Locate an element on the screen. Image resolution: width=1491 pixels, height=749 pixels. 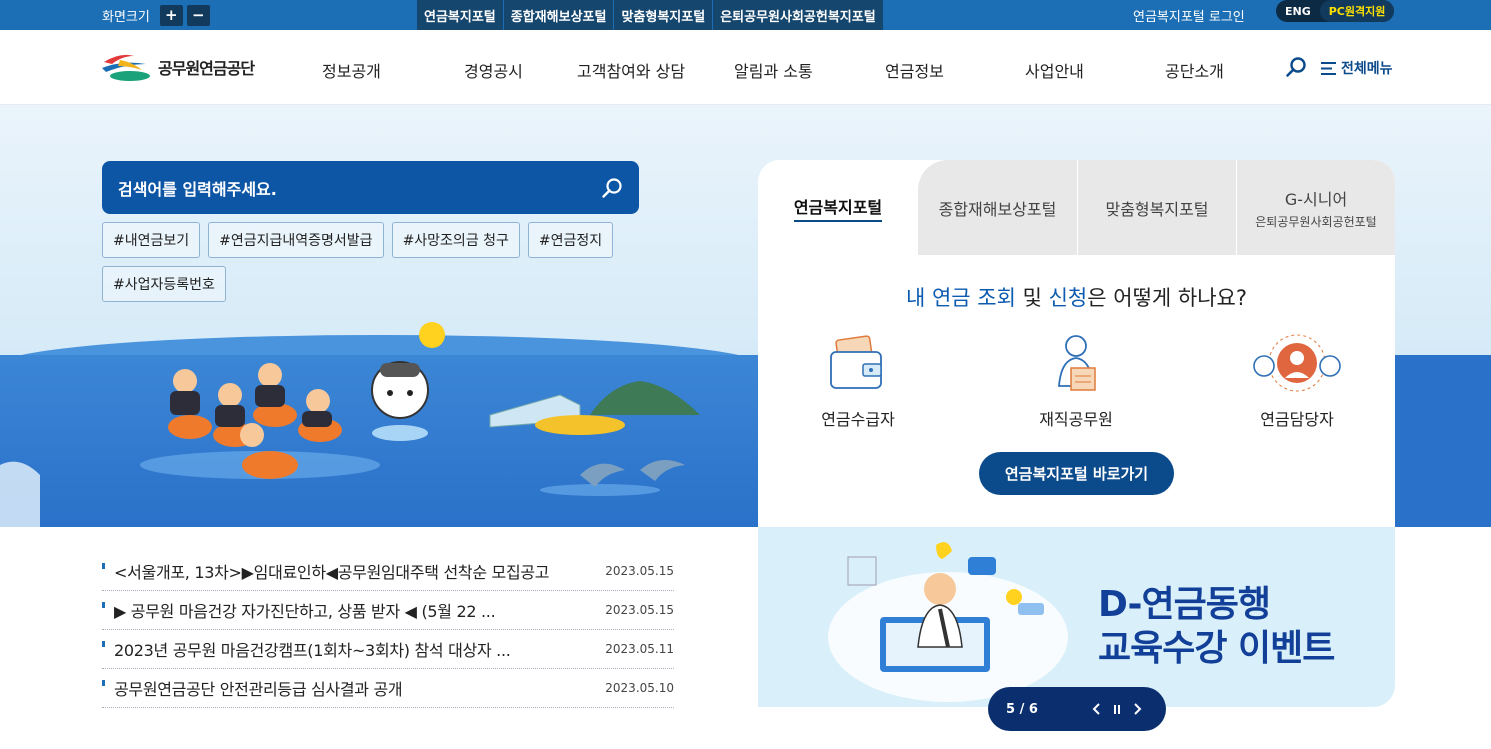
tag-business-number: #사업자등록번호 is located at coordinates (164, 284).